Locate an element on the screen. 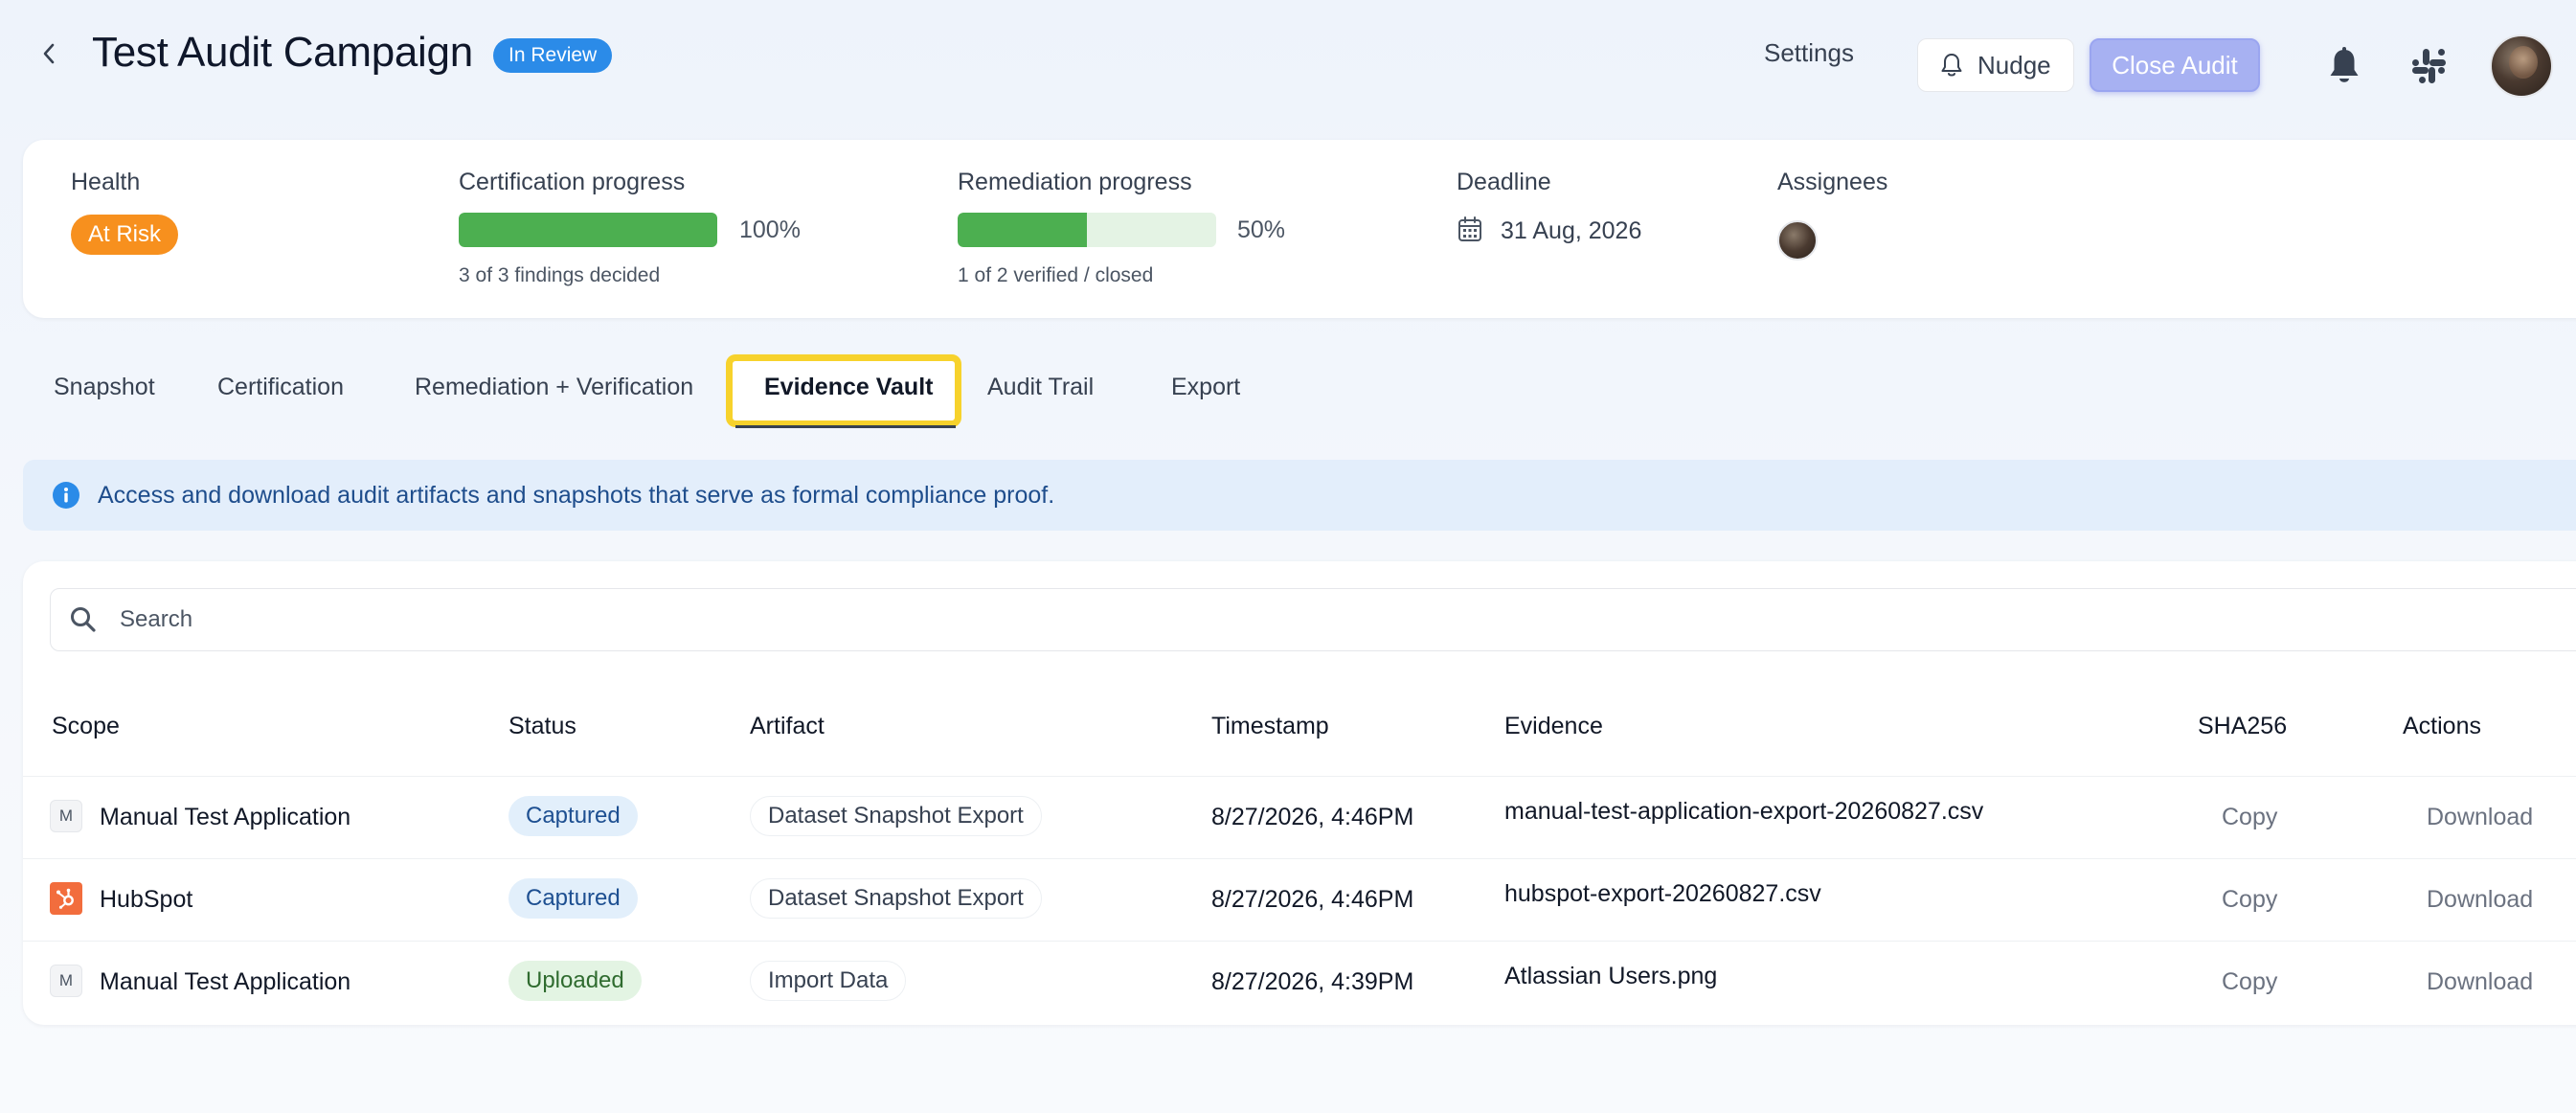 This screenshot has width=2576, height=1113. chevron-left-icon is located at coordinates (49, 53).